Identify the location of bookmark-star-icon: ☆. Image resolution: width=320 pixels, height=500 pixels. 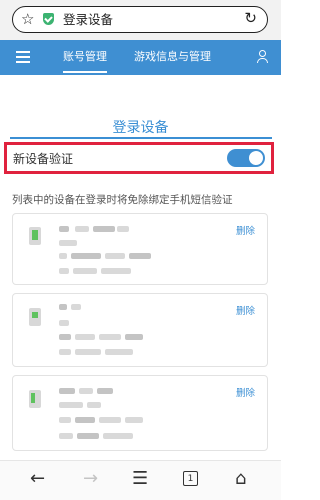
(27, 19).